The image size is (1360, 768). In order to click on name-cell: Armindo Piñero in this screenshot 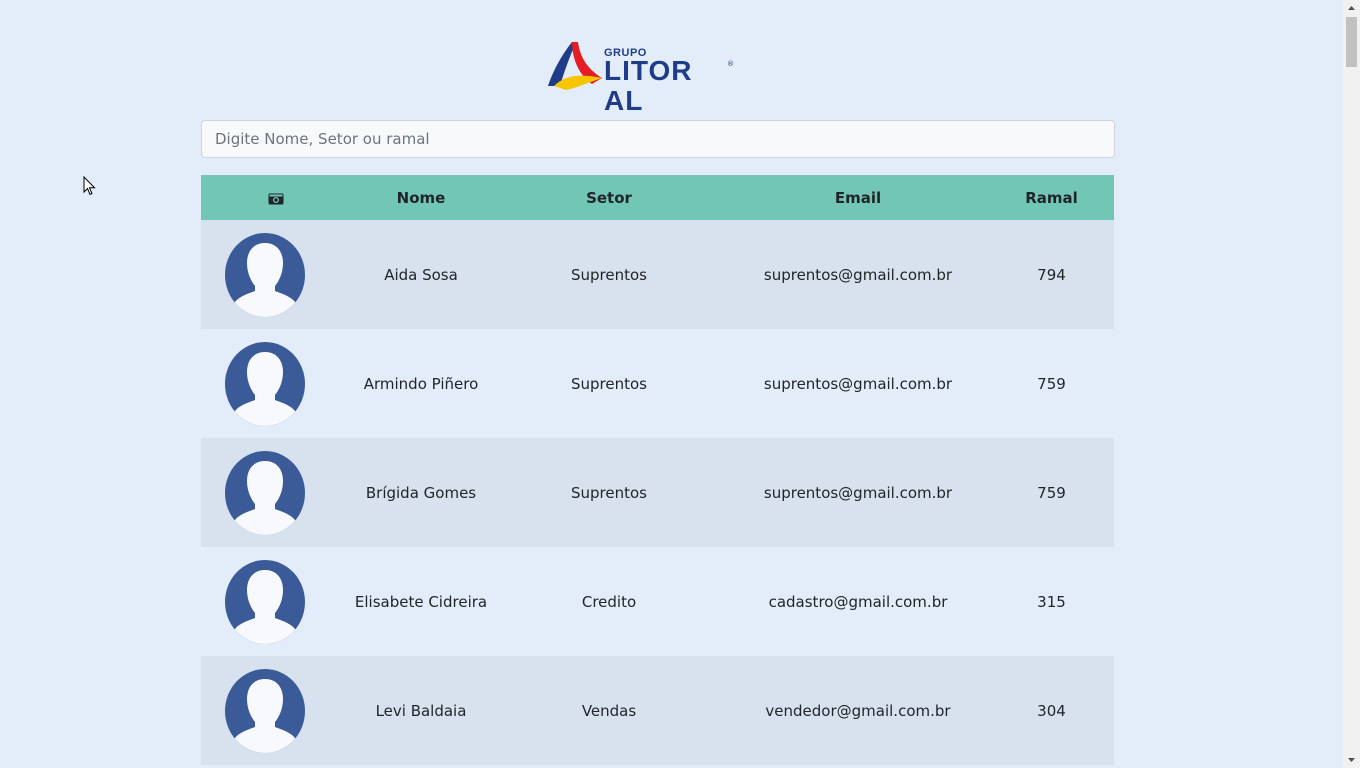, I will do `click(421, 383)`.